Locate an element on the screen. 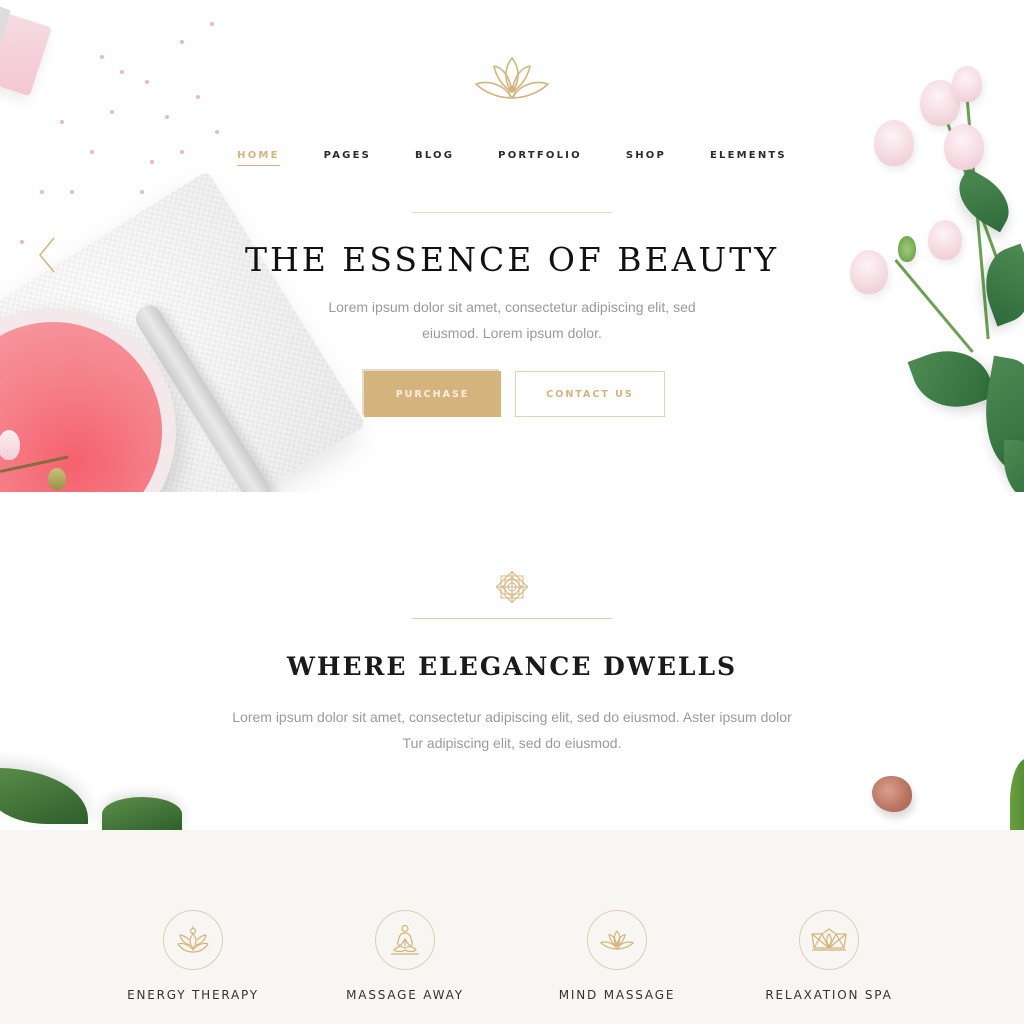 The image size is (1024, 1024). service-label: MIND MASSAGE is located at coordinates (617, 995).